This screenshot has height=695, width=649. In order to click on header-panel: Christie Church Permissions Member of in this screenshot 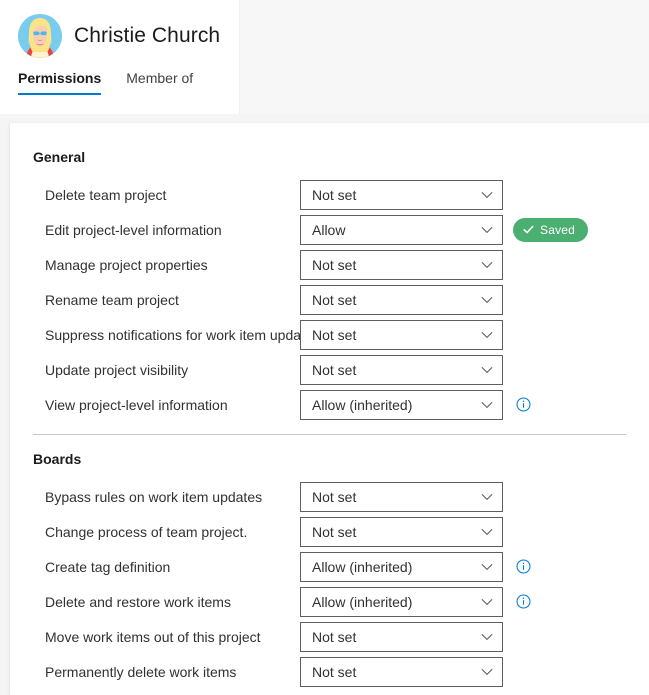, I will do `click(120, 57)`.